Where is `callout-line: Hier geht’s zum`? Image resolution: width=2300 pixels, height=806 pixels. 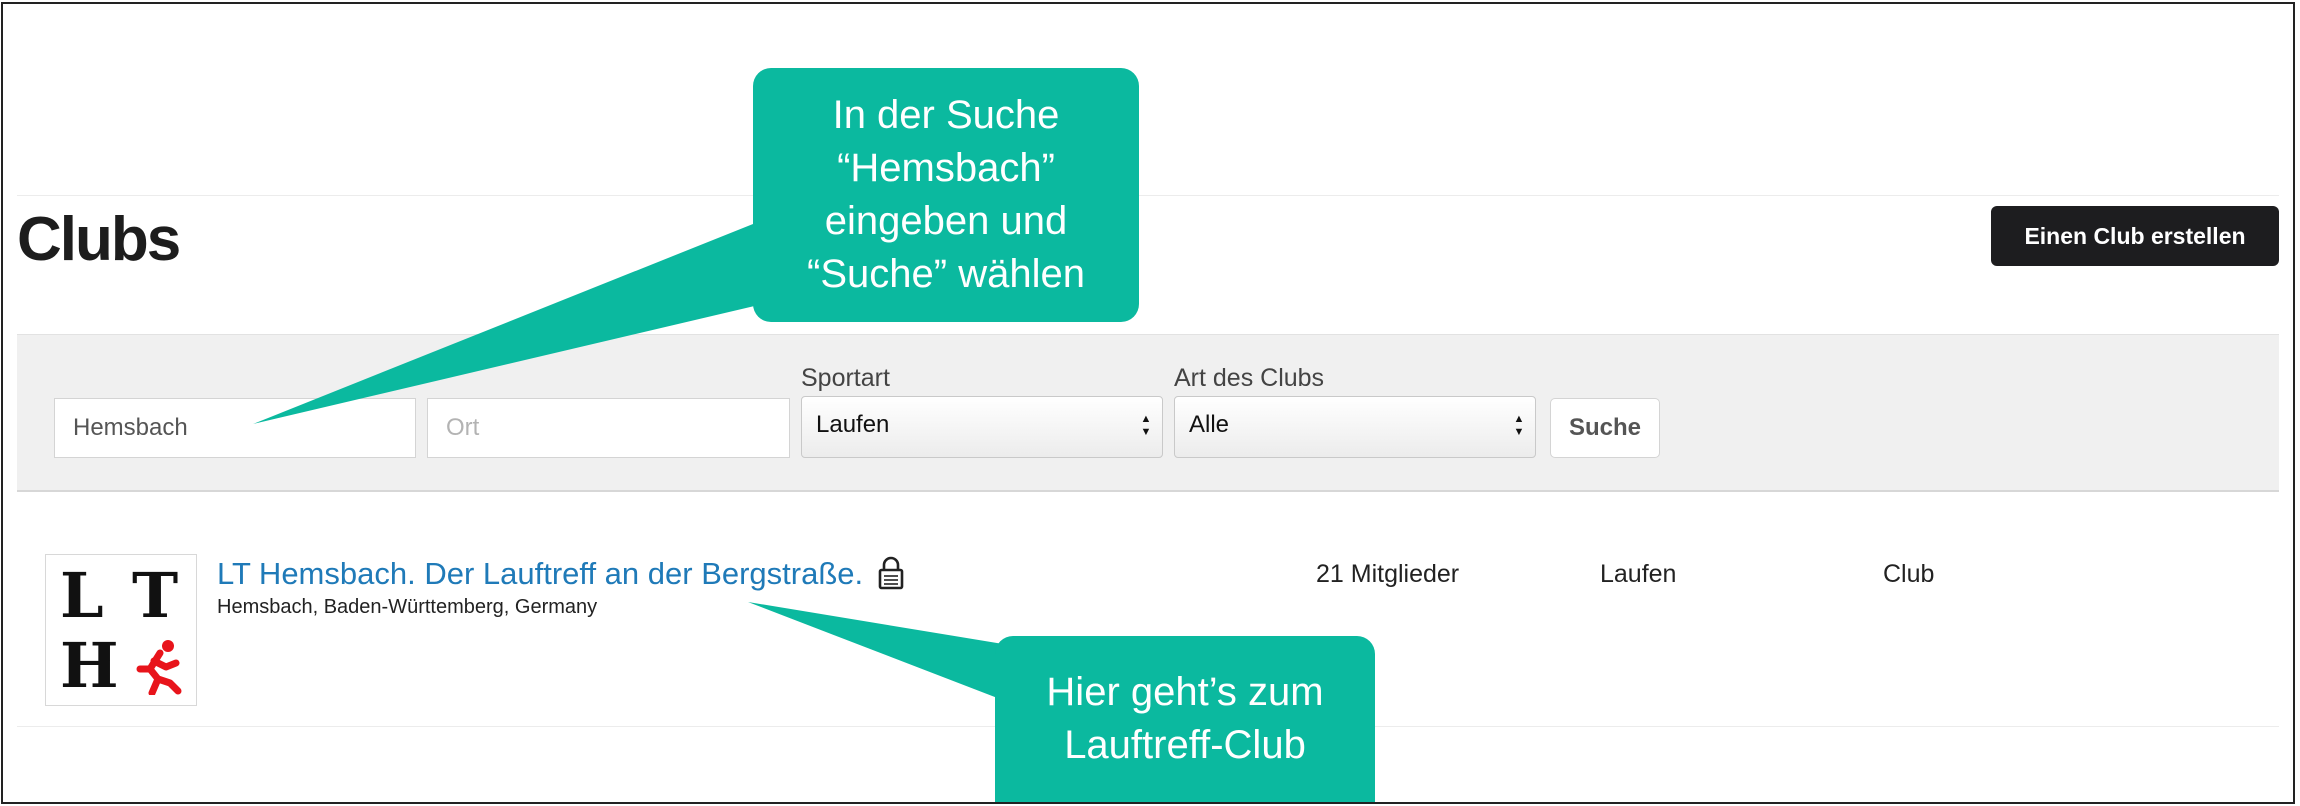 callout-line: Hier geht’s zum is located at coordinates (1185, 692).